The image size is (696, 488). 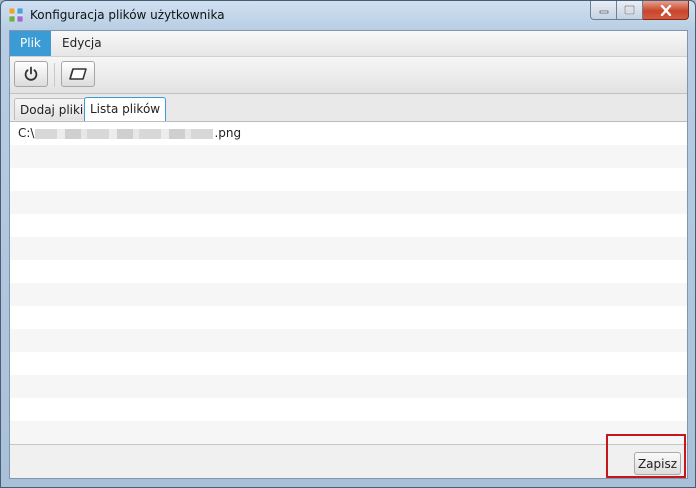 I want to click on save-button: Zapisz, so click(x=657, y=463).